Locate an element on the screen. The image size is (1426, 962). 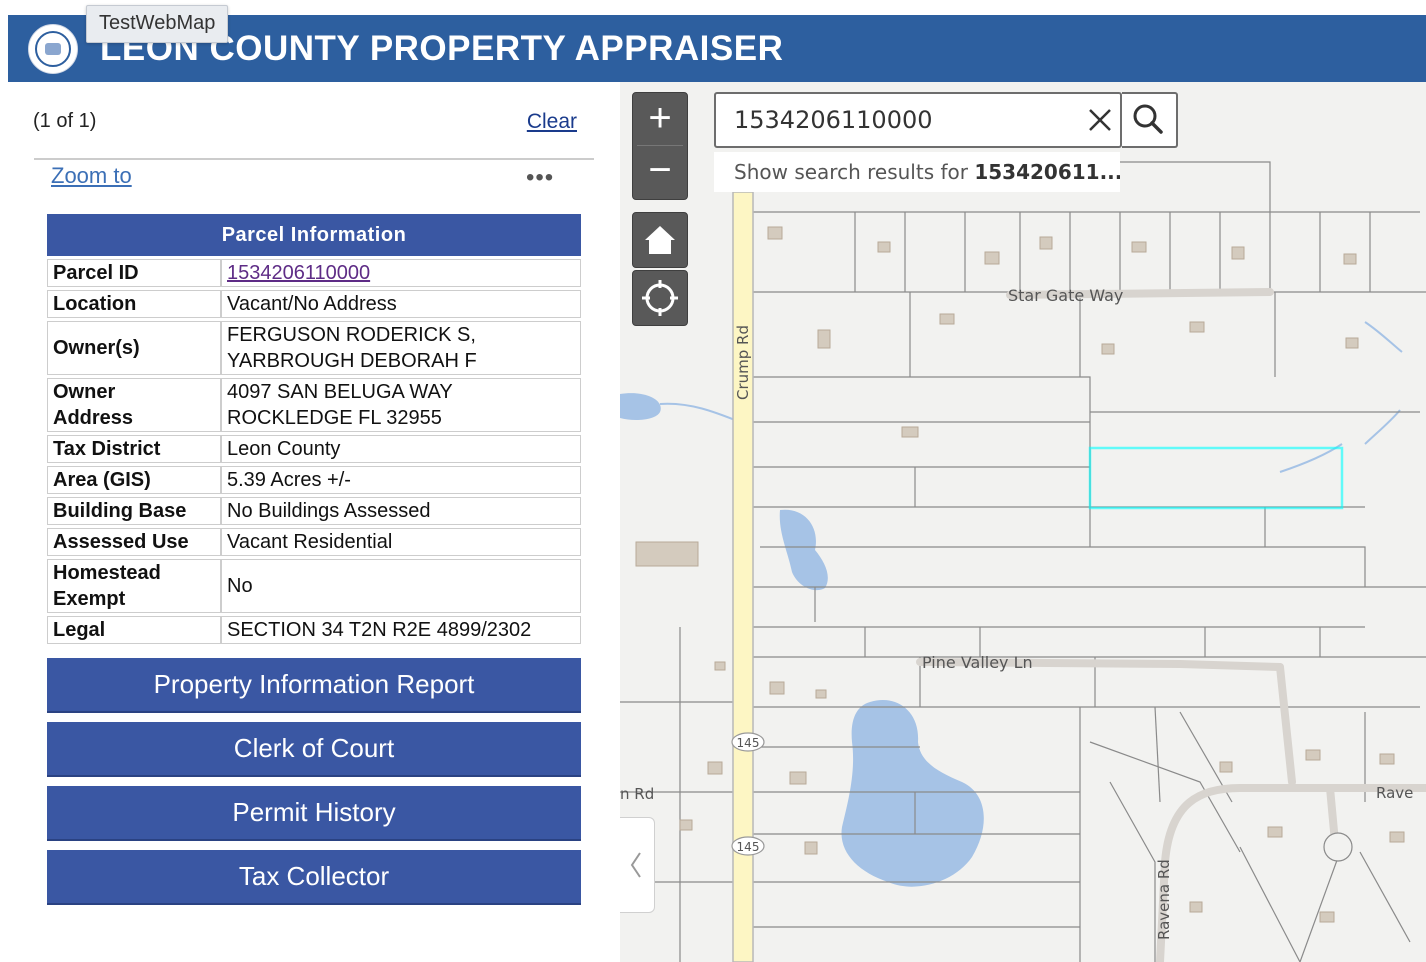
label-ravena-rd: Ravena Rd is located at coordinates (1164, 899).